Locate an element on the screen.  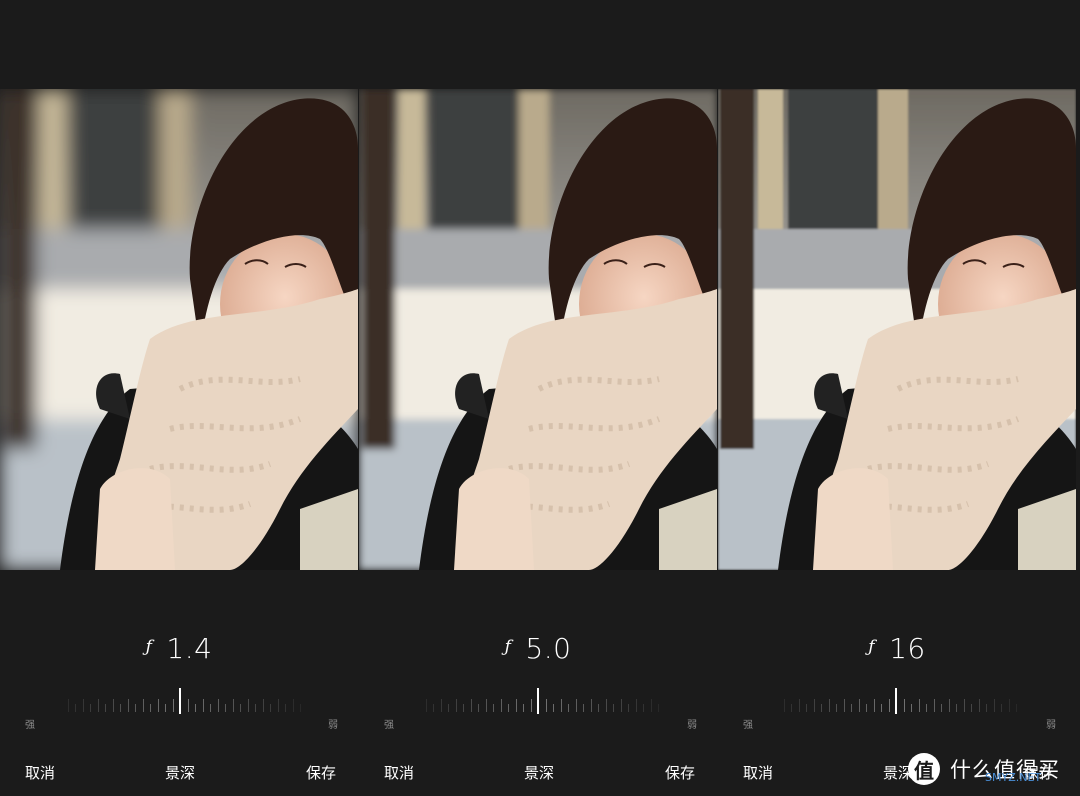
aperture-readout: ƒ 1.4 is located at coordinates (179, 648).